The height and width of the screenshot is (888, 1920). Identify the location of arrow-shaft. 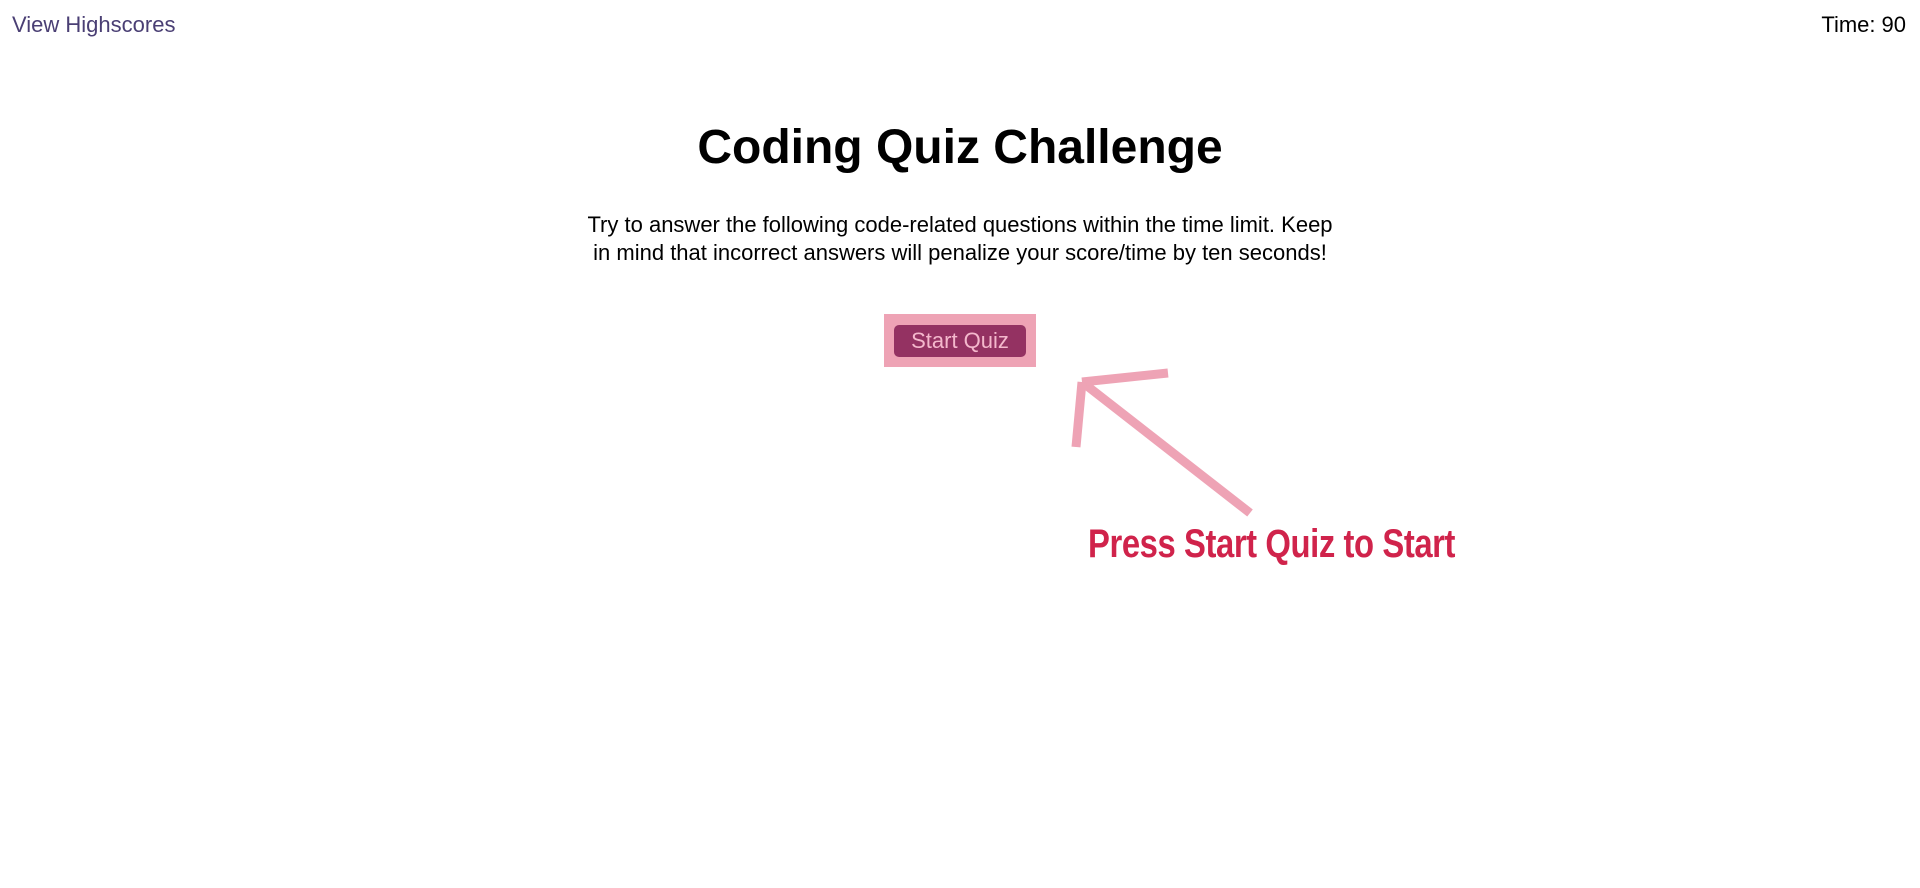
(1166, 447).